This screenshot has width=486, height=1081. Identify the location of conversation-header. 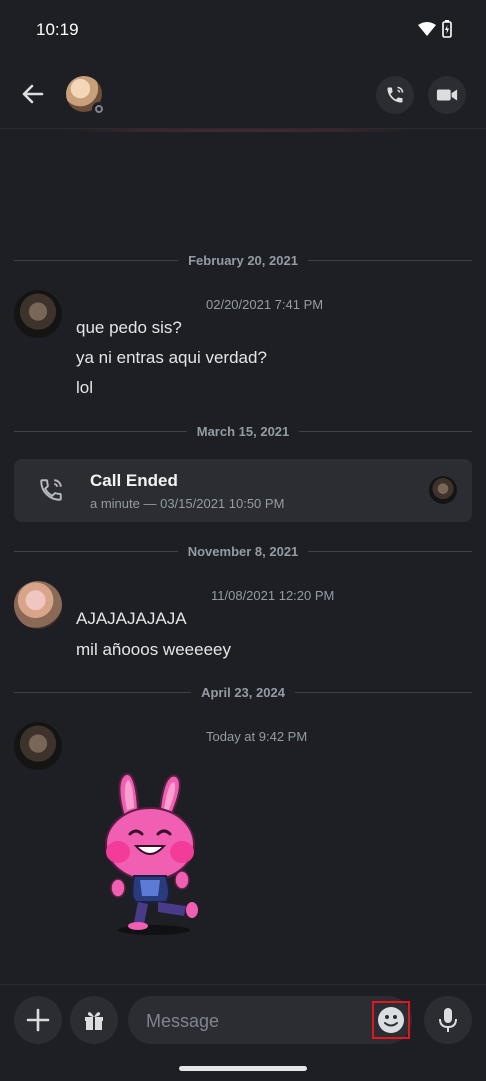
(243, 94).